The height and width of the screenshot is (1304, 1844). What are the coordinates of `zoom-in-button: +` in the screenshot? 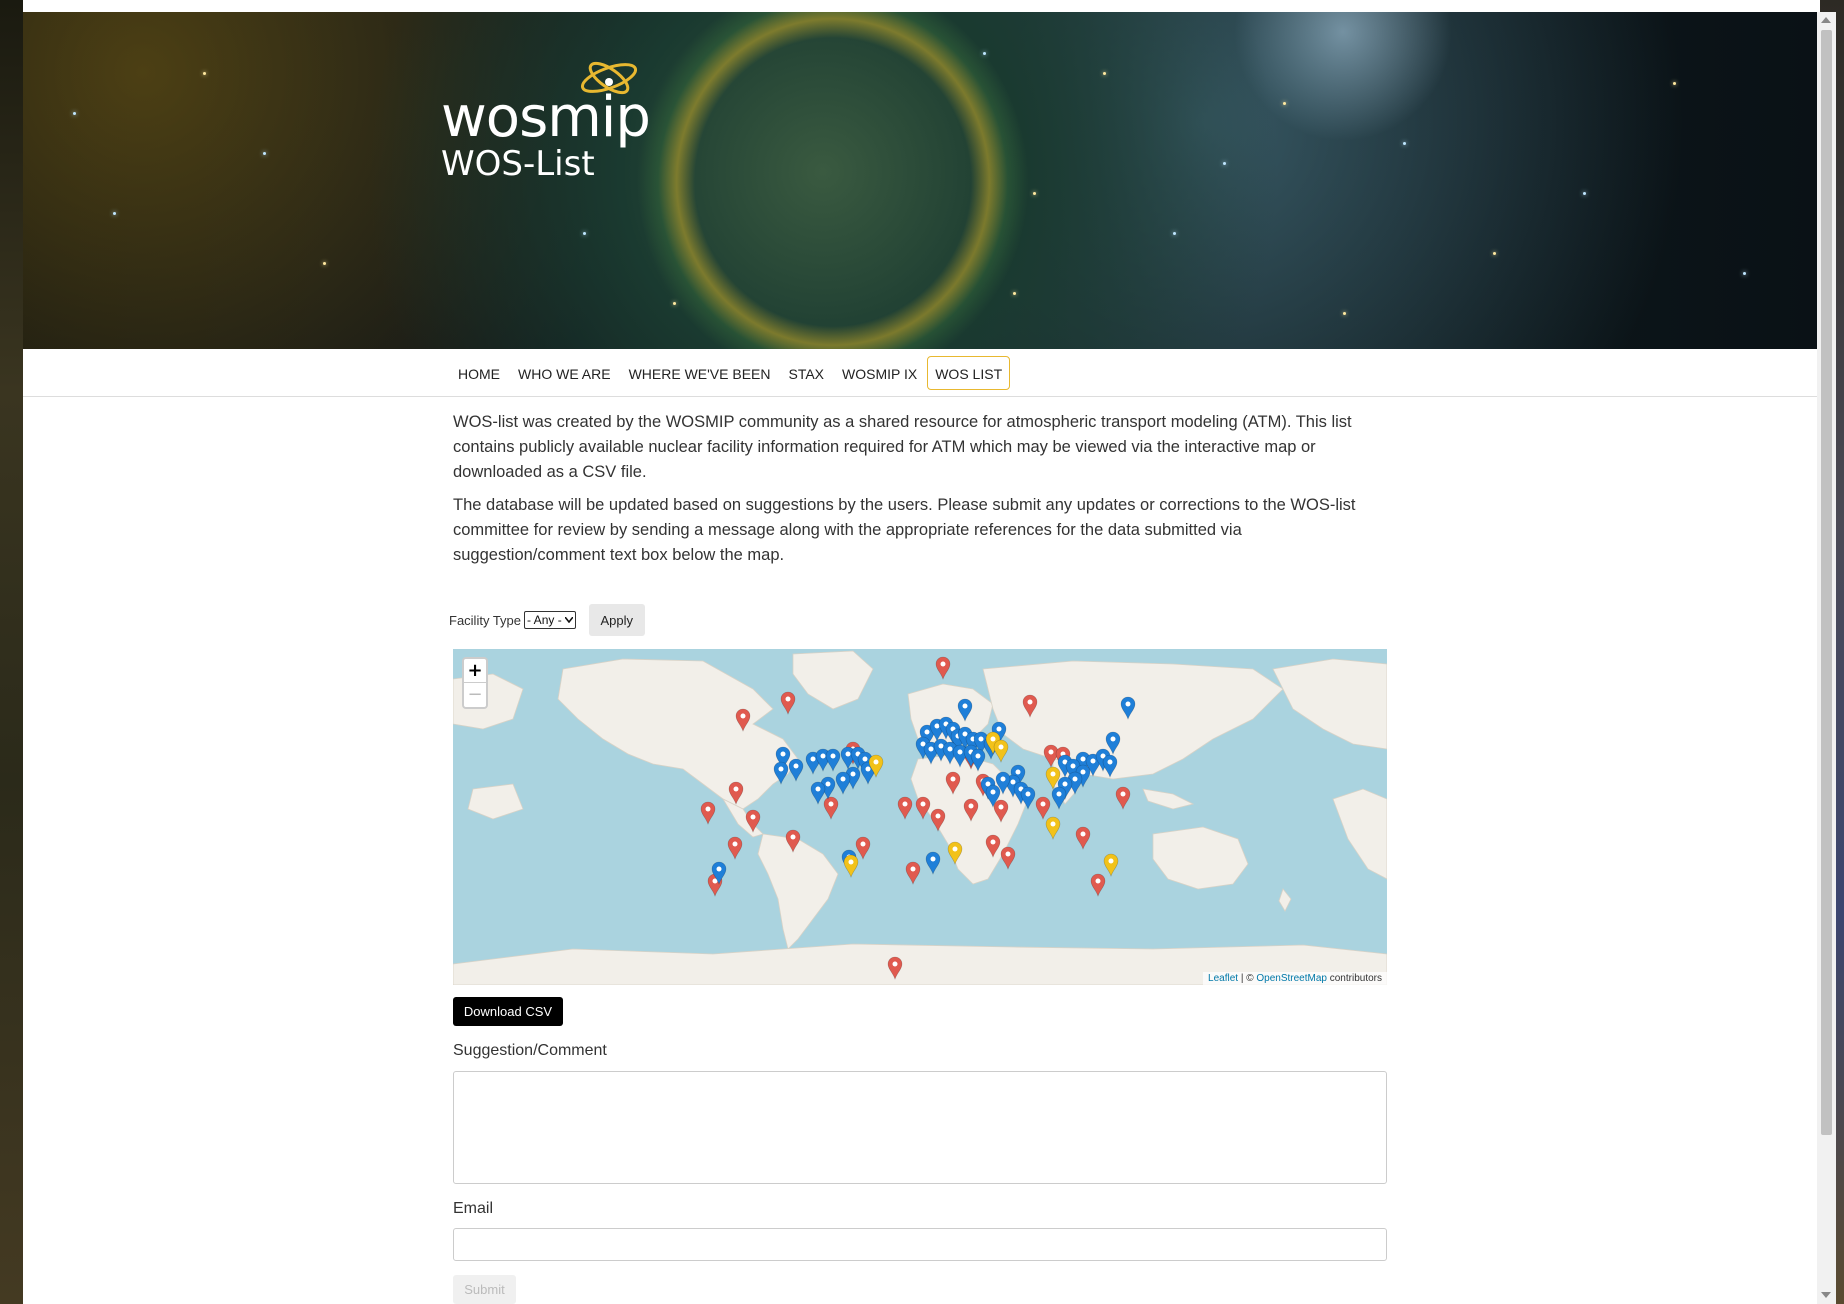 It's located at (475, 671).